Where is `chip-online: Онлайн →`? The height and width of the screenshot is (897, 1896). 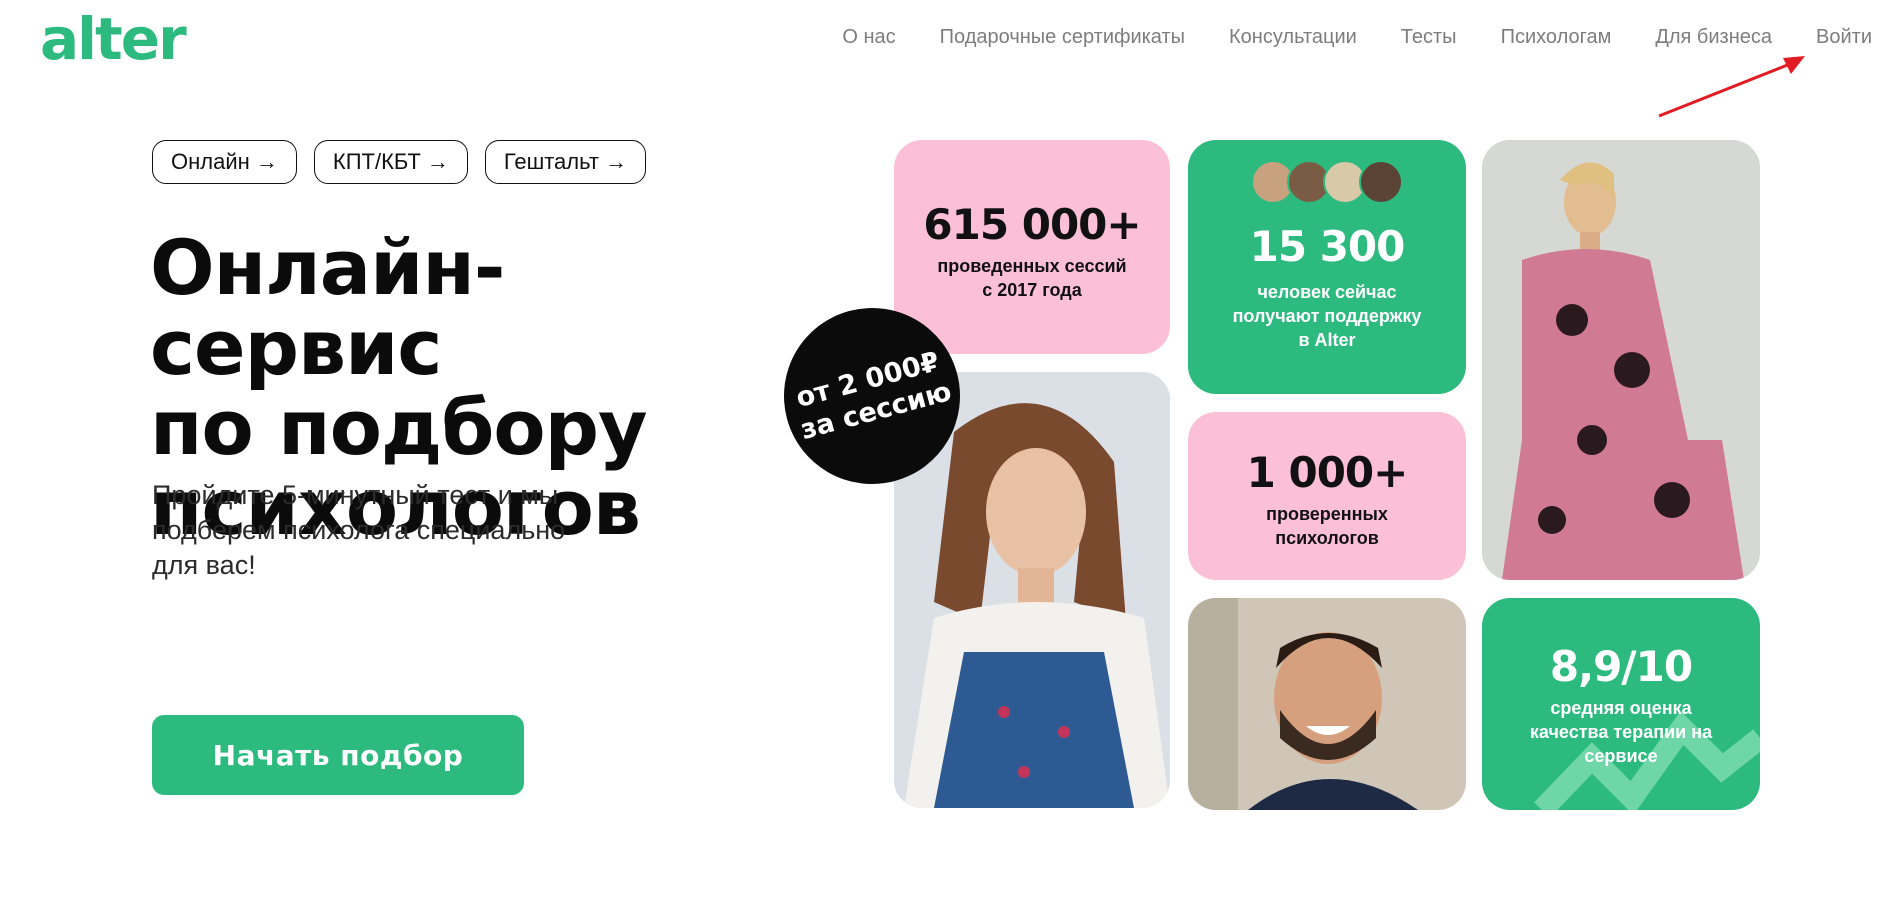
chip-online: Онлайн → is located at coordinates (224, 162).